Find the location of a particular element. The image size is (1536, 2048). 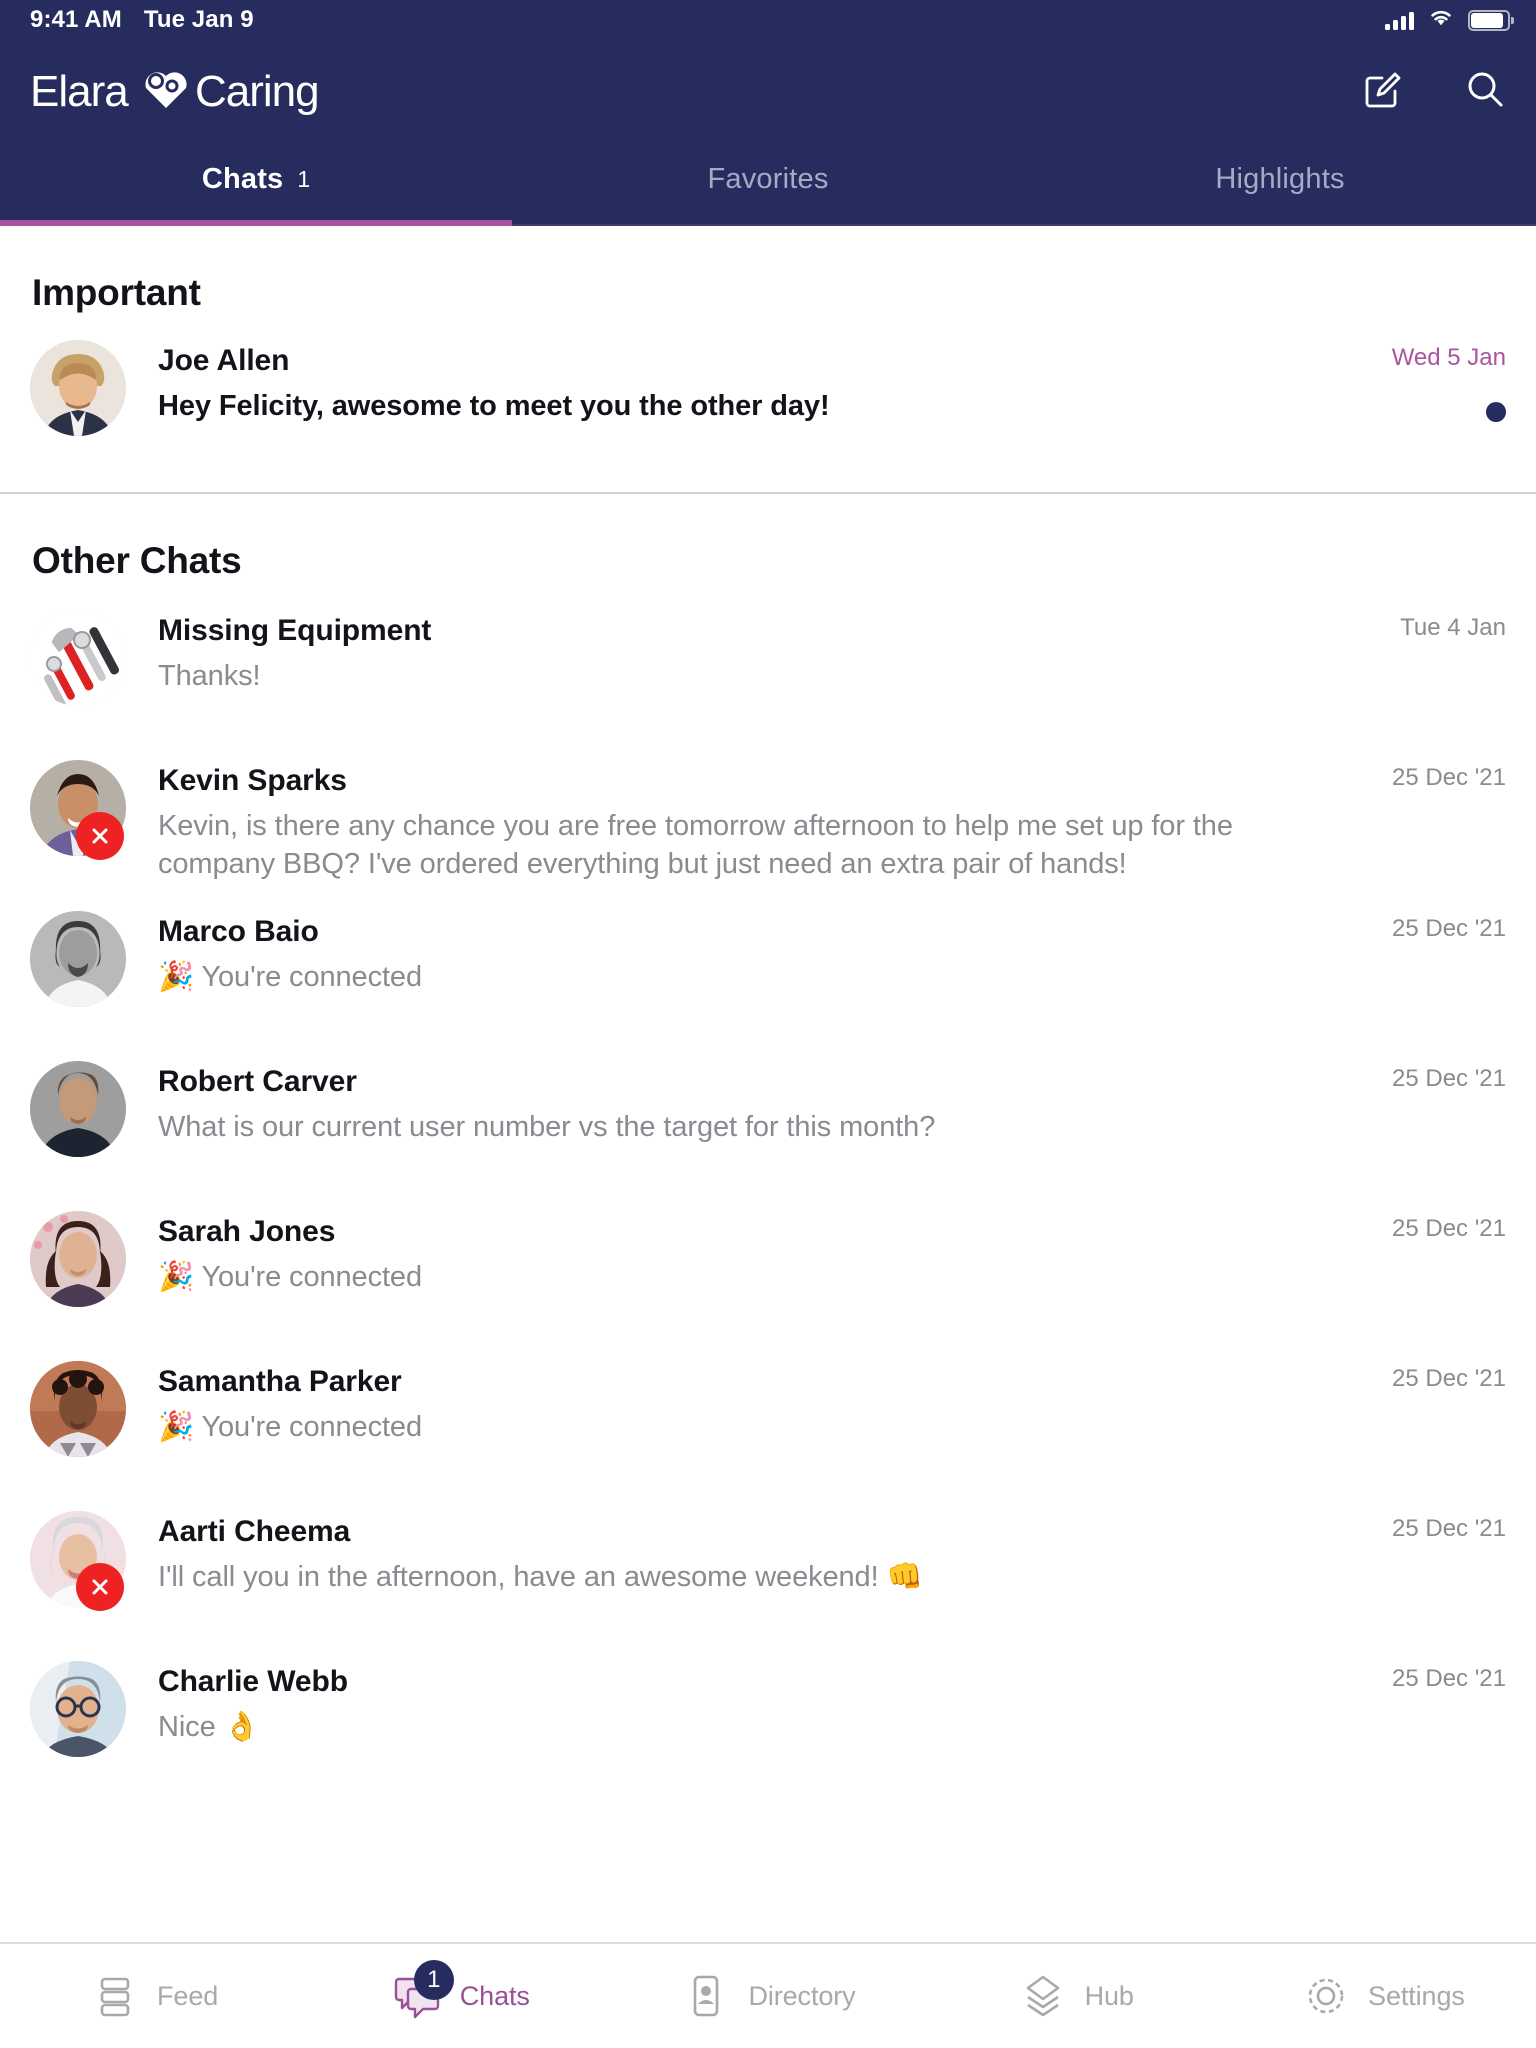

chat-name: Missing Equipment is located at coordinates (295, 630).